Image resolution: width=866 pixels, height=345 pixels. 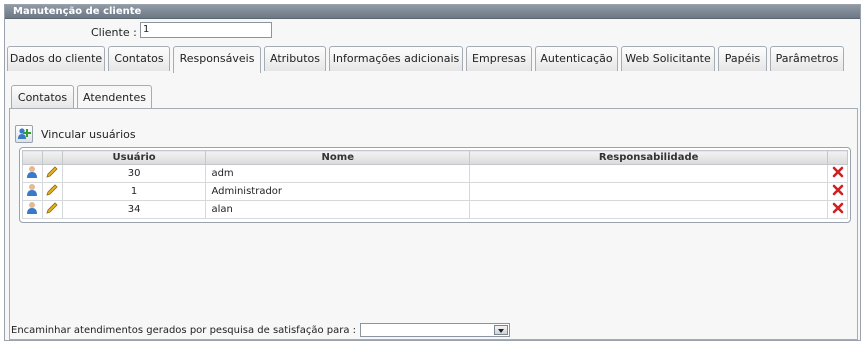 I want to click on cell-usuario: 30, so click(x=134, y=173).